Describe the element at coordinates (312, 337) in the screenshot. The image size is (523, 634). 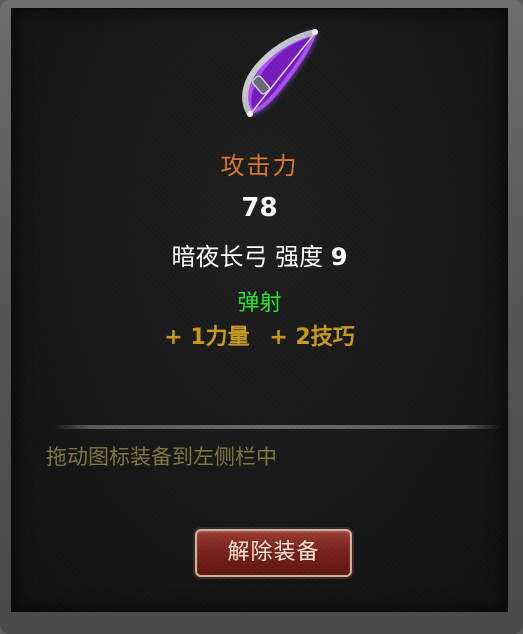
I see `bonus-skill: + 2技巧` at that location.